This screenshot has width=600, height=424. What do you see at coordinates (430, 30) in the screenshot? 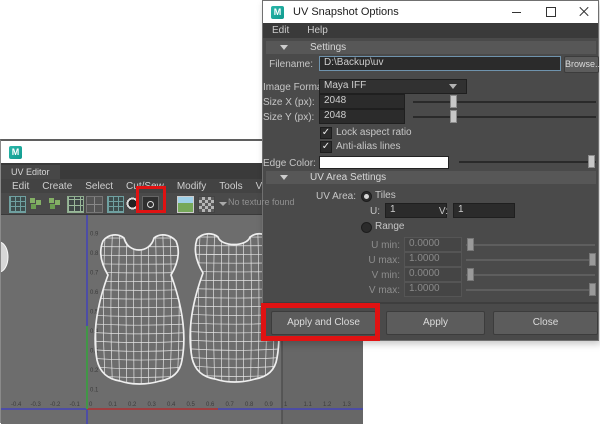
I see `dialog-menubar: Edit Help` at bounding box center [430, 30].